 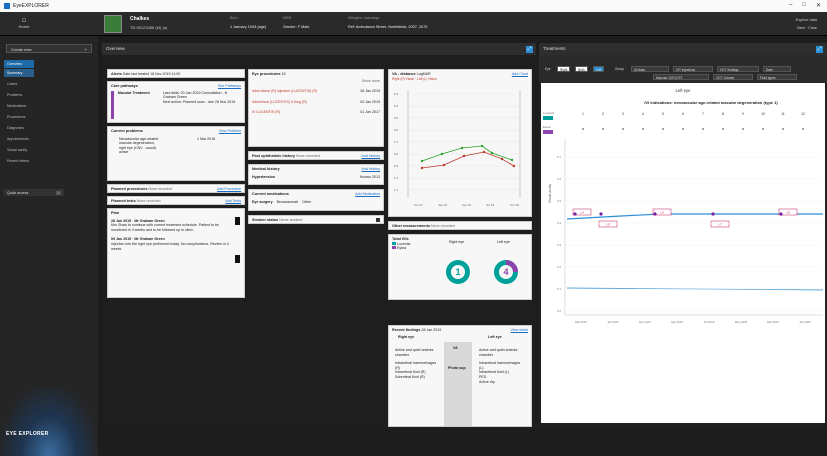 What do you see at coordinates (812, 28) in the screenshot?
I see `case-menu: Case` at bounding box center [812, 28].